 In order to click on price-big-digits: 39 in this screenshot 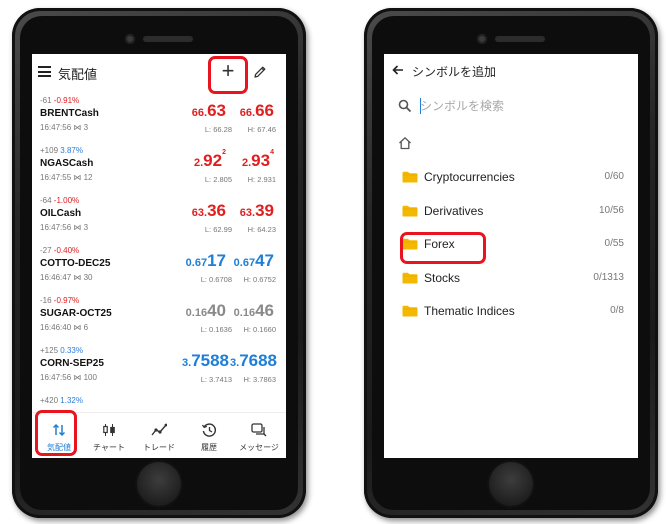, I will do `click(264, 210)`.